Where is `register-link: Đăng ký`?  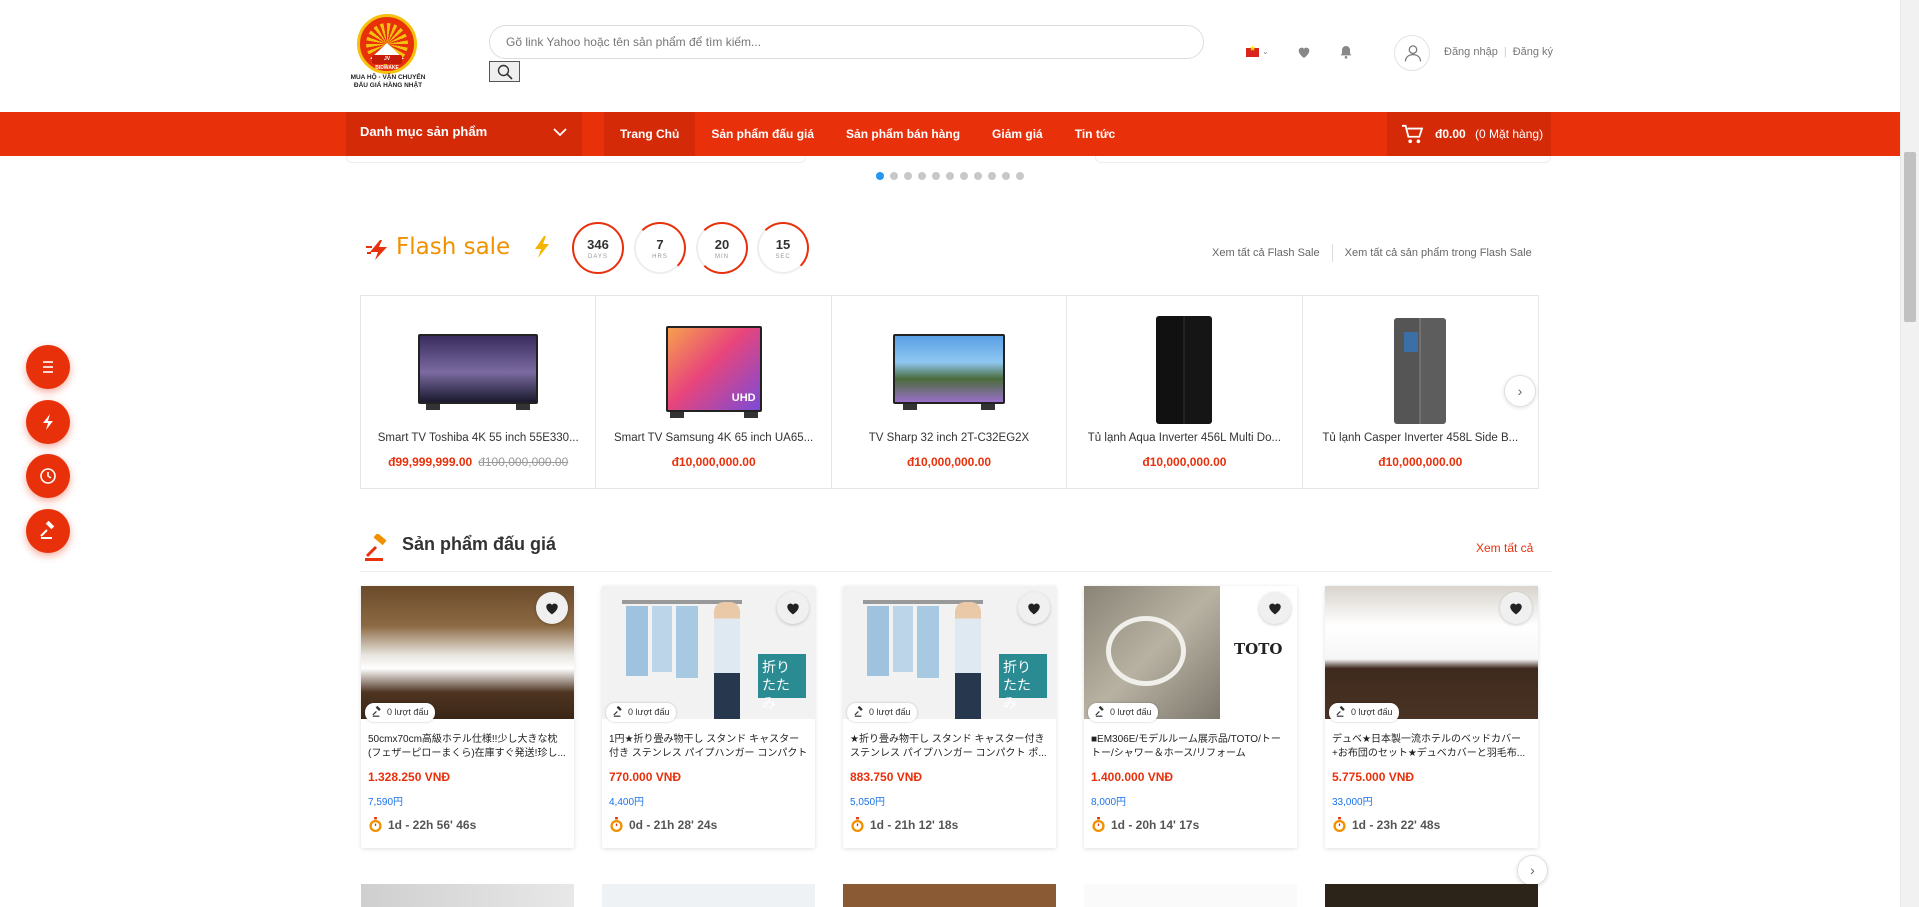
register-link: Đăng ký is located at coordinates (1533, 52).